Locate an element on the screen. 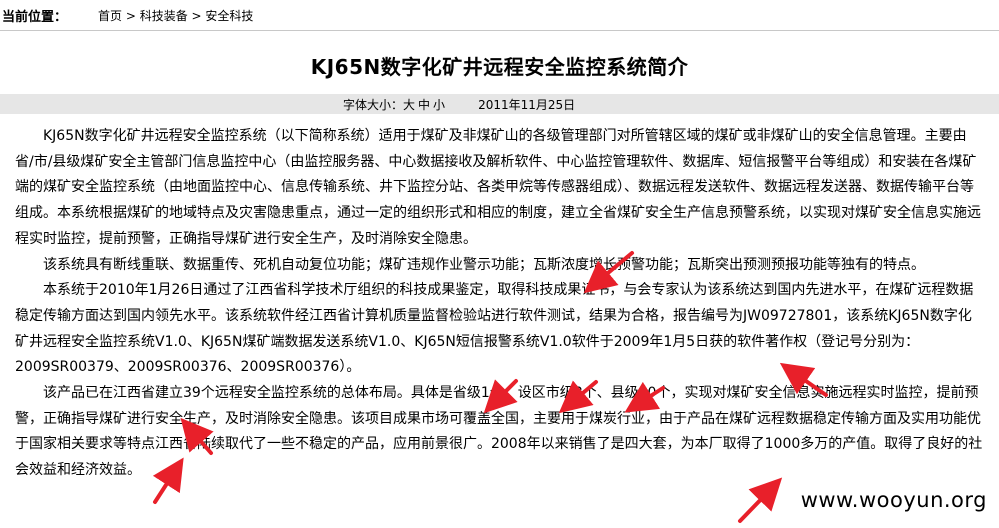  breadcrumb: 首页 > 科技装备 > 安全科技 is located at coordinates (175, 15).